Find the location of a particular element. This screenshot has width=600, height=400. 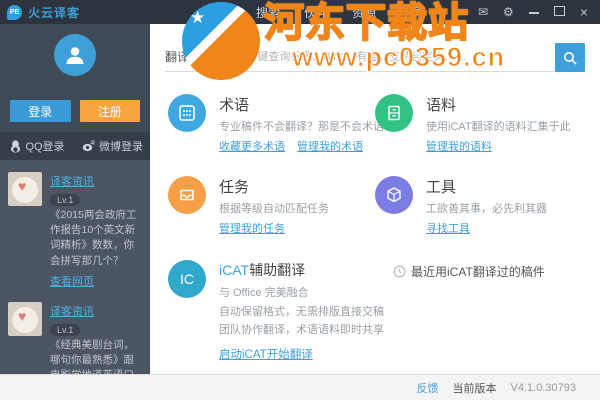

feature-tools: 工具 工欲善其事，必先利其器 寻找工具 is located at coordinates (487, 206).